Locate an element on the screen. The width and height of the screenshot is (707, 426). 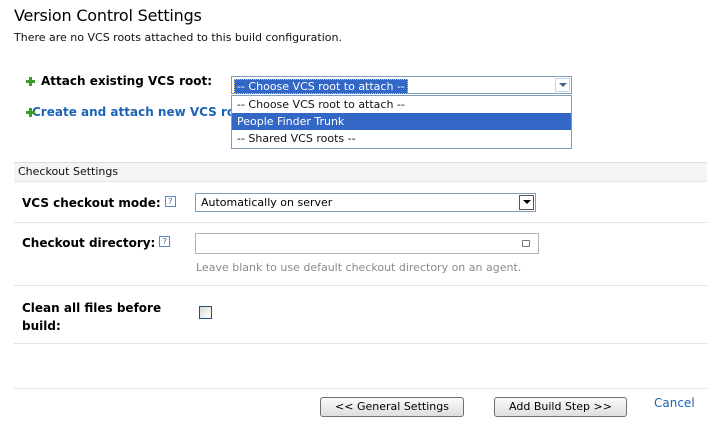
checkout-settings-header: Checkout Settings is located at coordinates (360, 172).